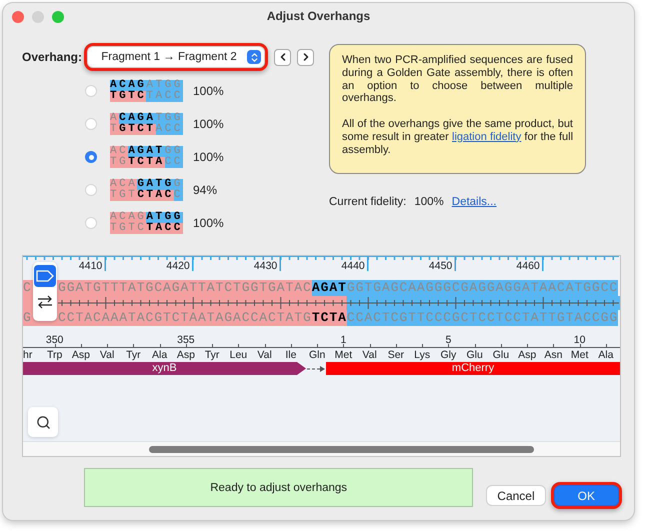 The width and height of the screenshot is (646, 531). I want to click on amino-acid-label: Gln, so click(317, 355).